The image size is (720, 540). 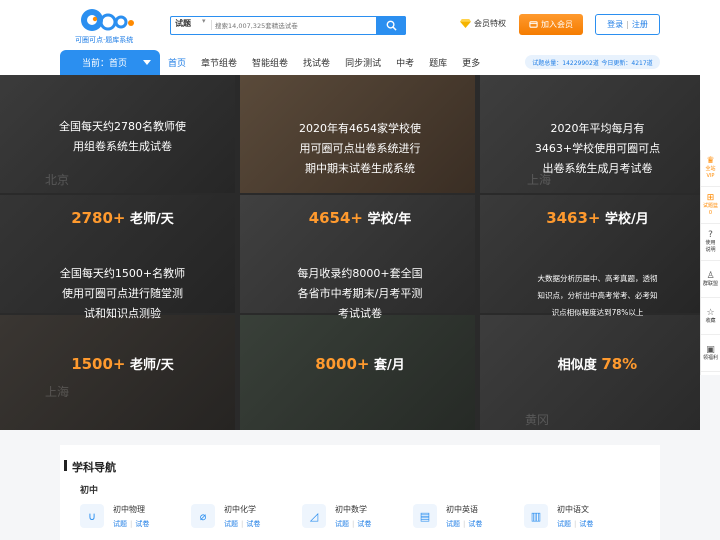 I want to click on search-button, so click(x=391, y=25).